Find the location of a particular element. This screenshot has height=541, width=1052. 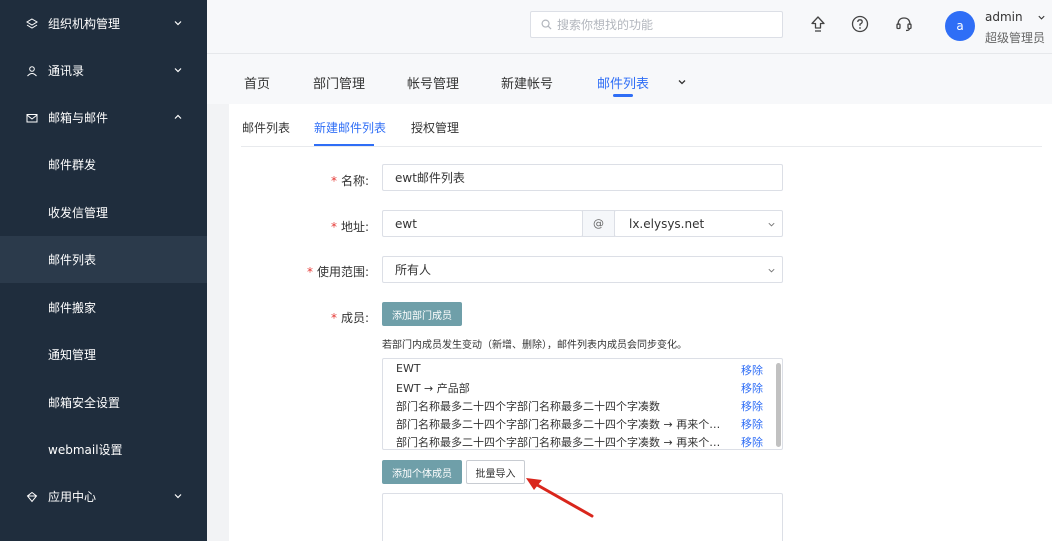

add-department-members-button: 添加部门成员 is located at coordinates (422, 314).